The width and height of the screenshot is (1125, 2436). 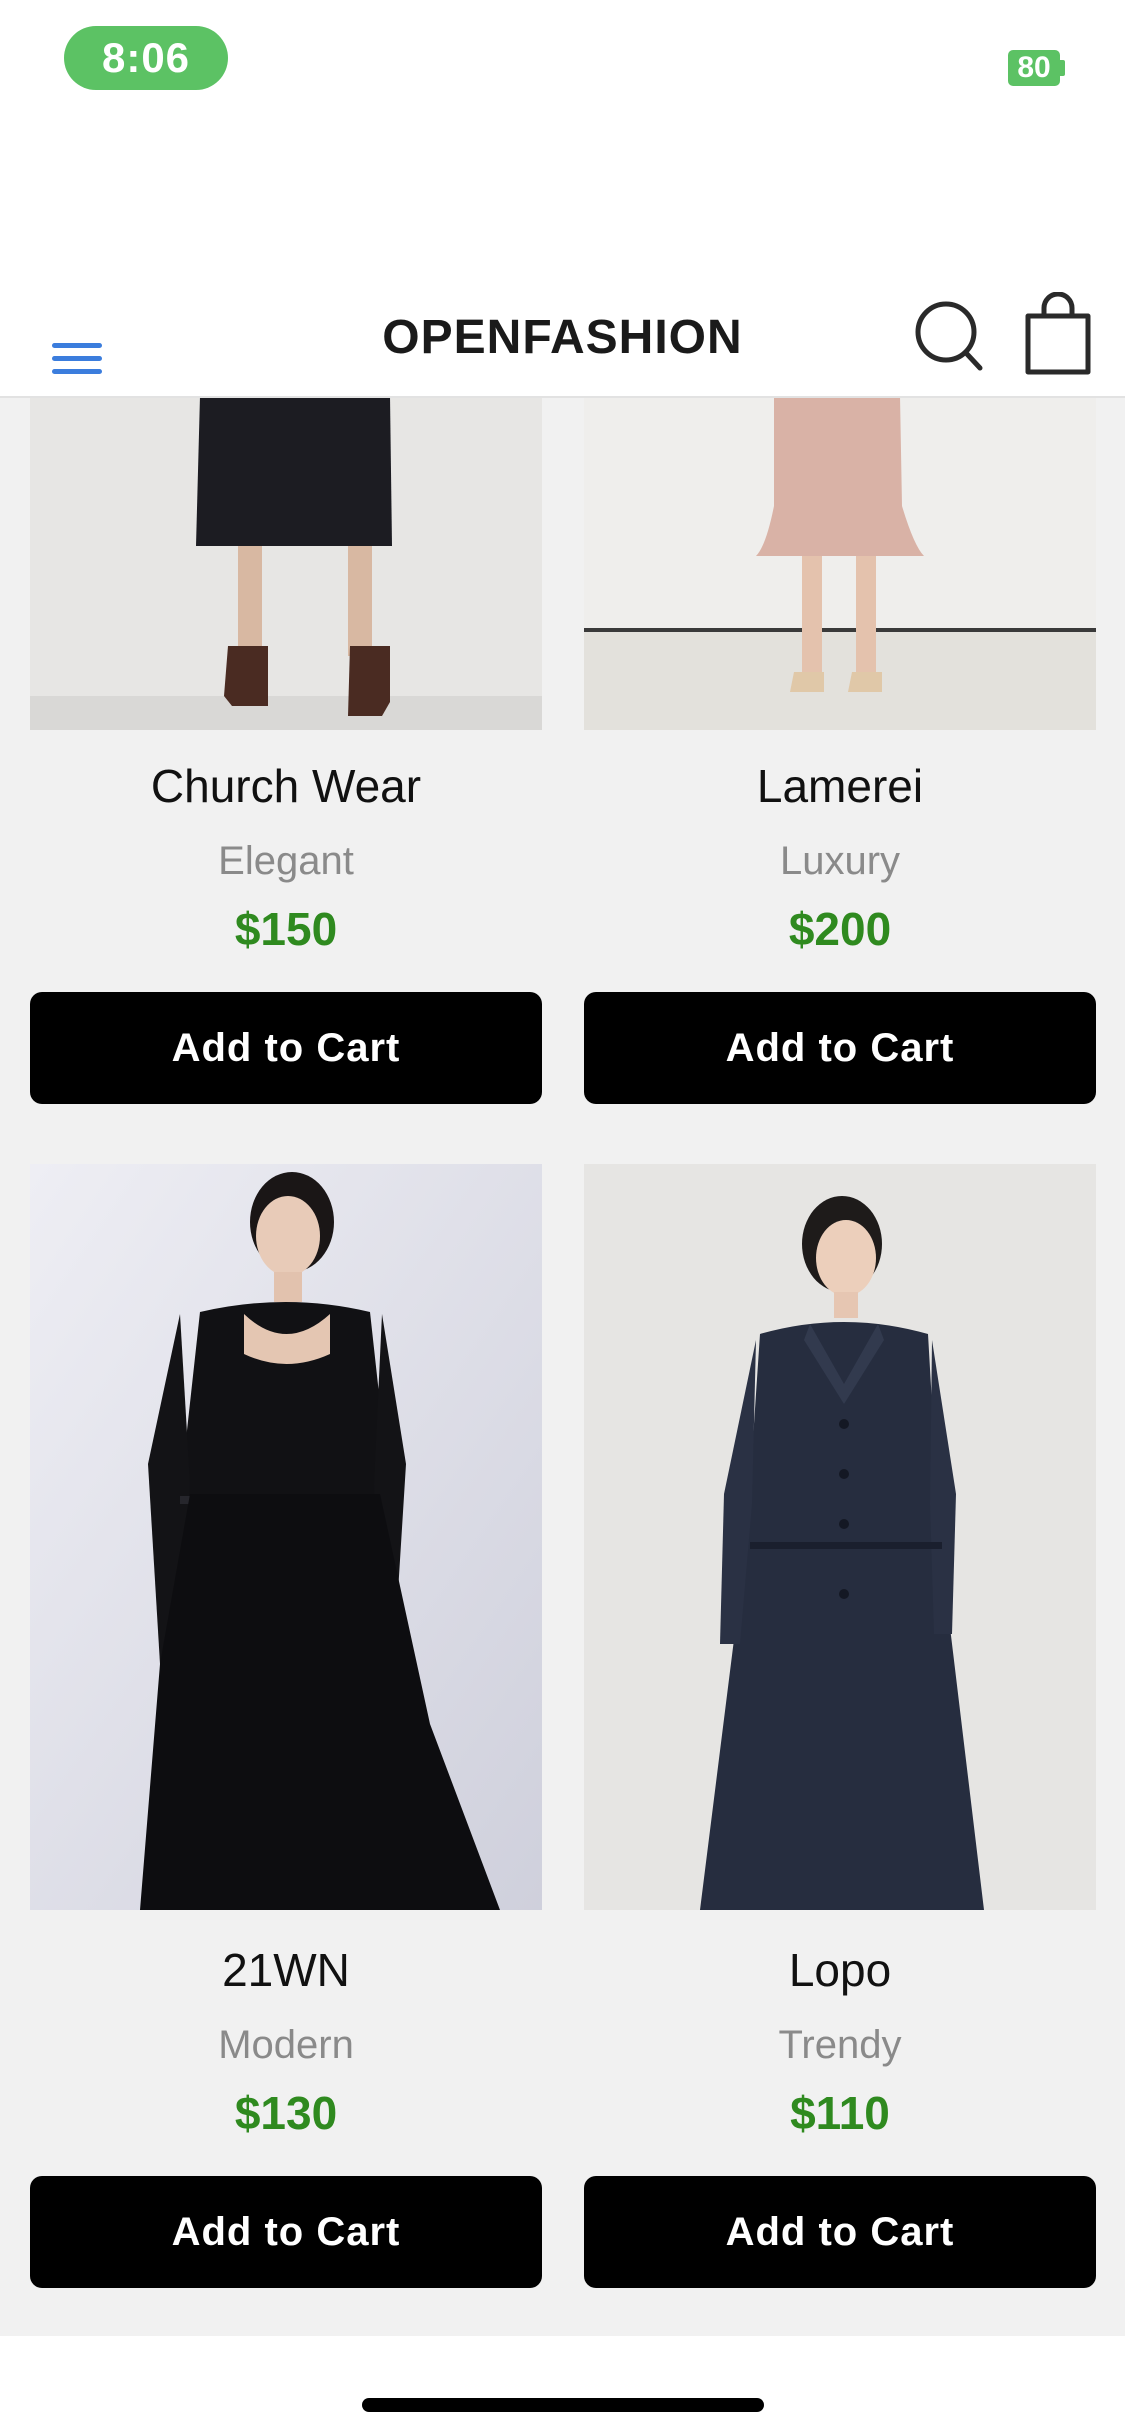 I want to click on product-category: Modern, so click(x=286, y=2045).